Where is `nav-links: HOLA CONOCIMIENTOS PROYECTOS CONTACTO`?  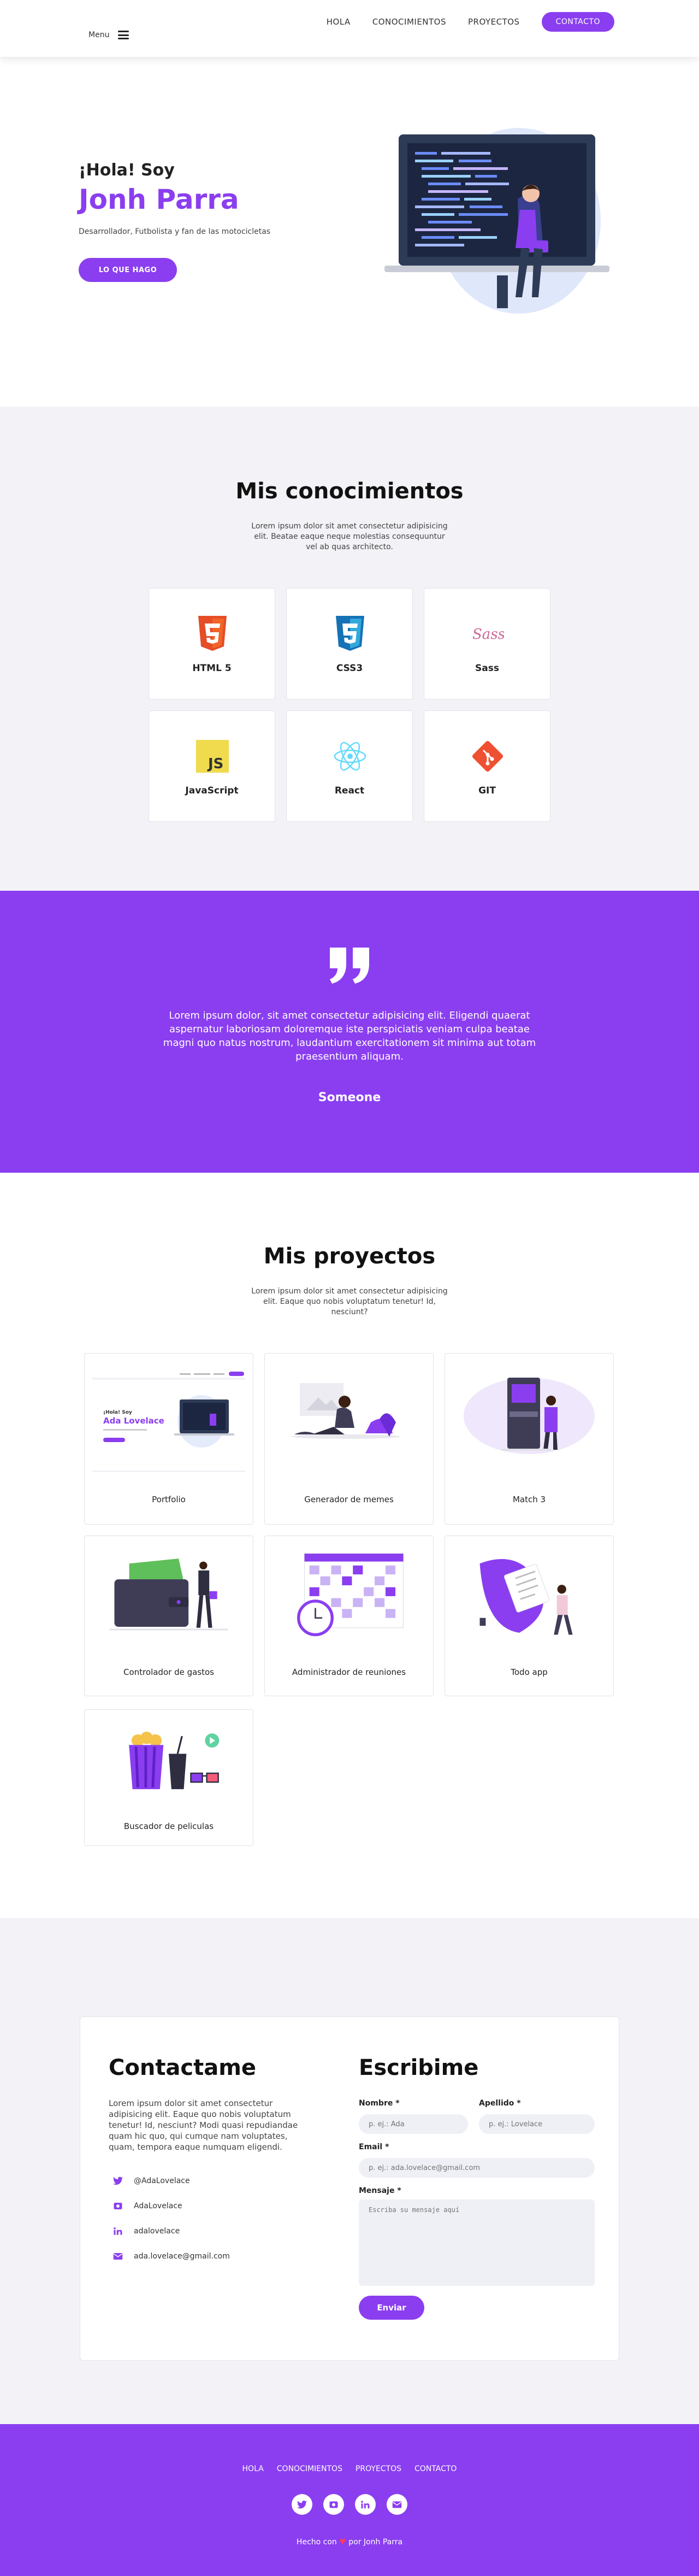 nav-links: HOLA CONOCIMIENTOS PROYECTOS CONTACTO is located at coordinates (470, 22).